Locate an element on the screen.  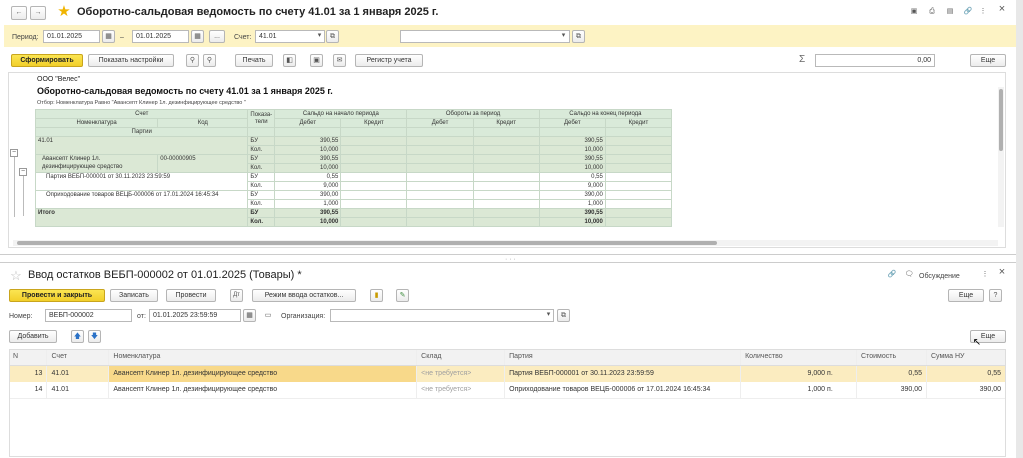
row-cost: 390,00 is located at coordinates (891, 390).